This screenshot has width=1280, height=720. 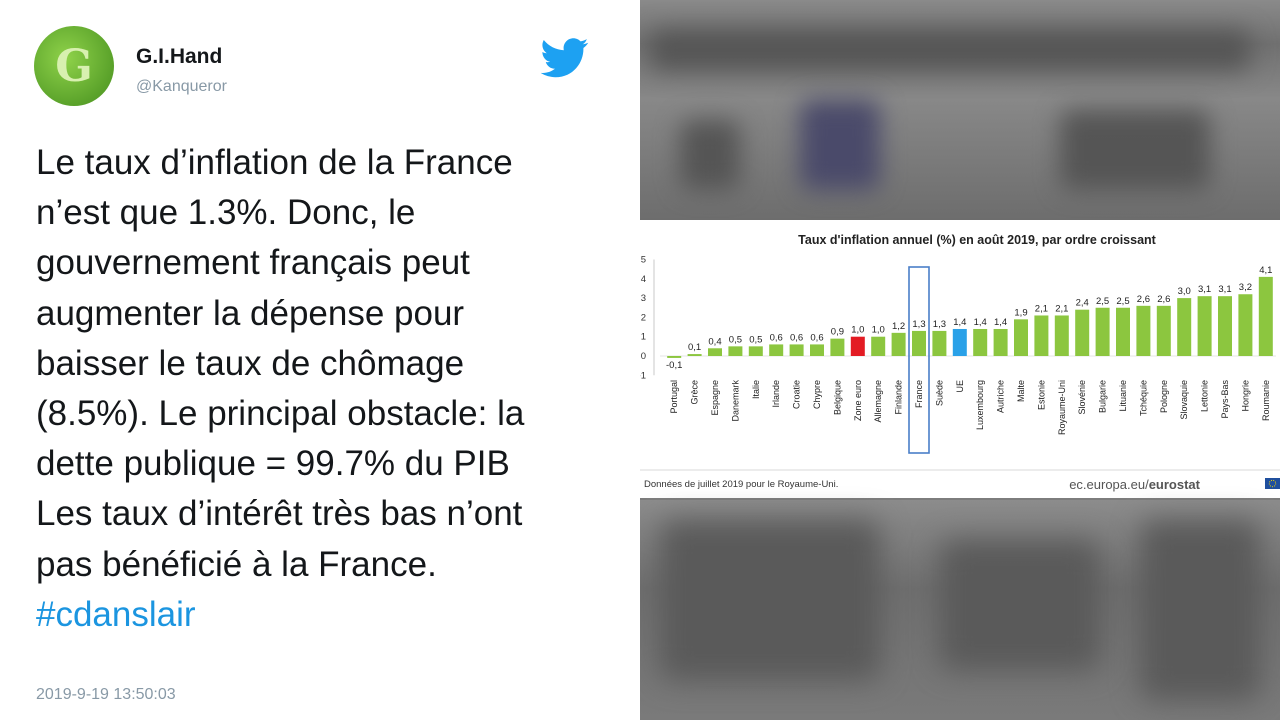 I want to click on category-label: Royaume-Uni, so click(x=1062, y=407).